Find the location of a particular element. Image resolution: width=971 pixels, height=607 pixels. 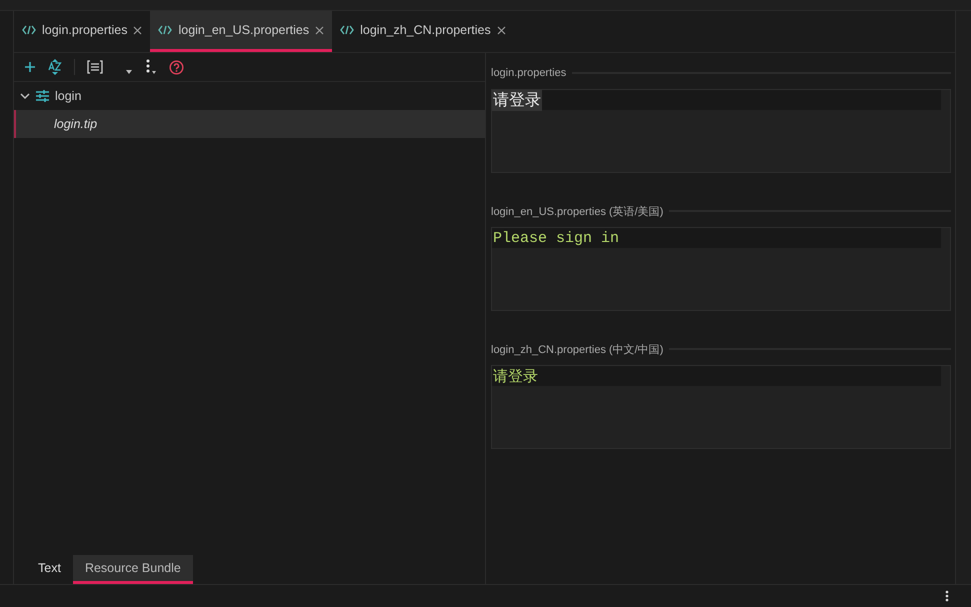

list-icon is located at coordinates (95, 67).